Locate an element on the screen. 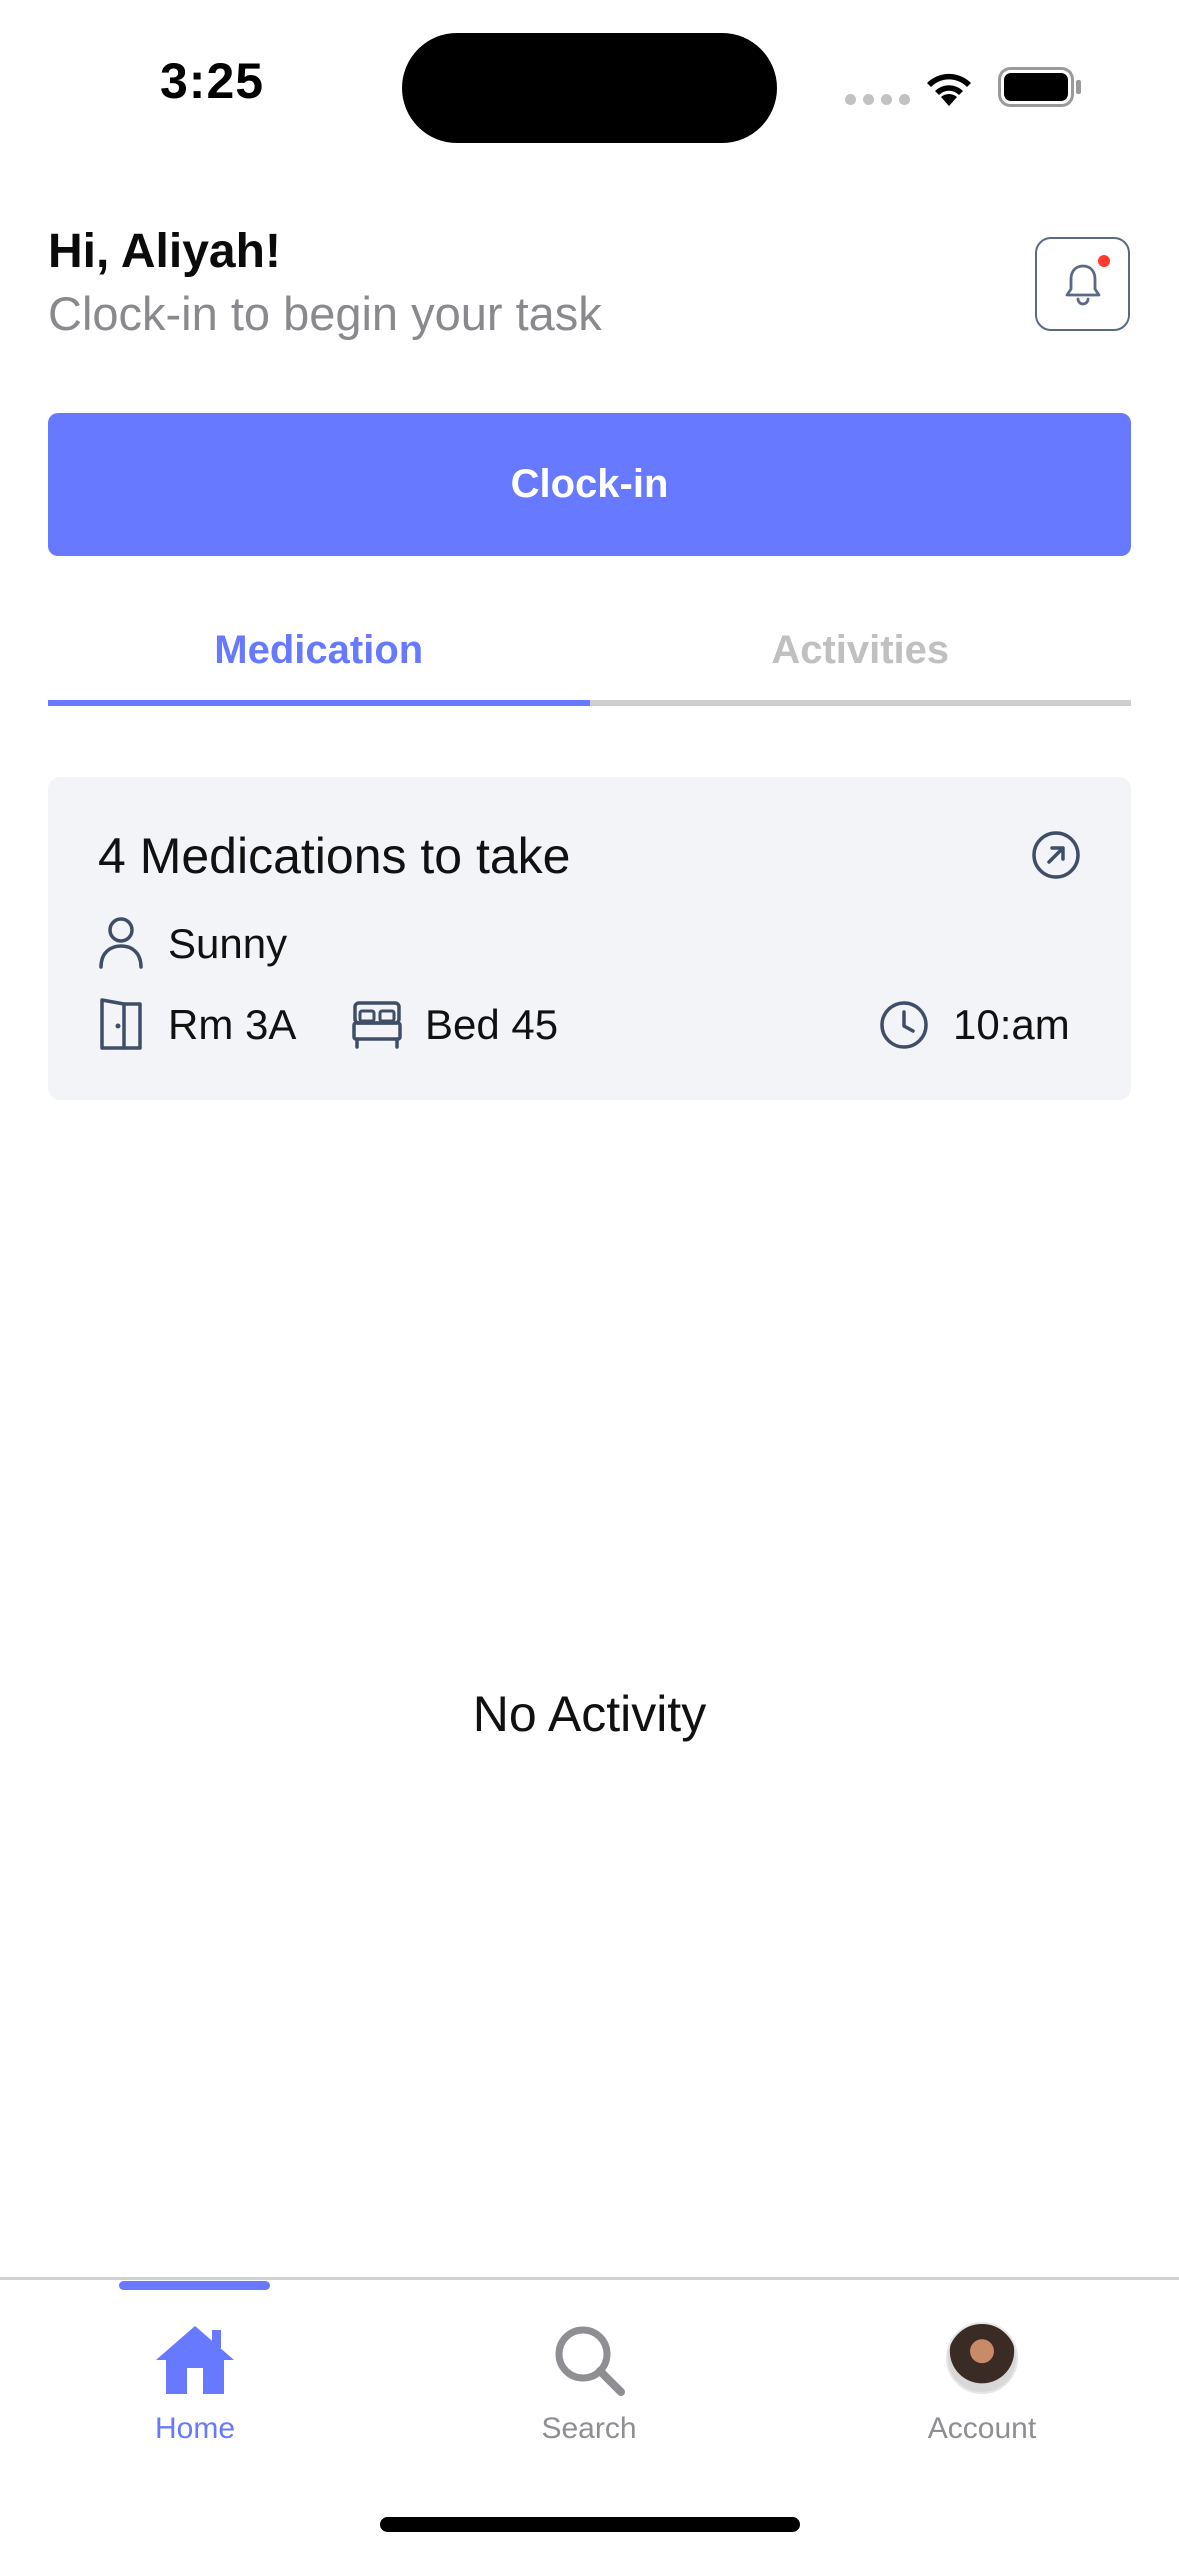 The image size is (1179, 2556). dynamic-island is located at coordinates (589, 88).